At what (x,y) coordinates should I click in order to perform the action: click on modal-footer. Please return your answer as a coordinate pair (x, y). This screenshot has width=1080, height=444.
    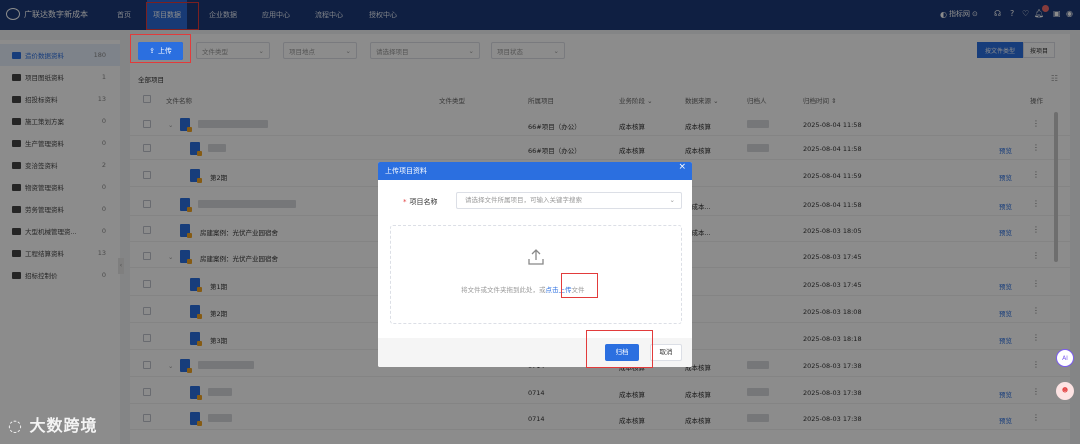
    Looking at the image, I should click on (535, 352).